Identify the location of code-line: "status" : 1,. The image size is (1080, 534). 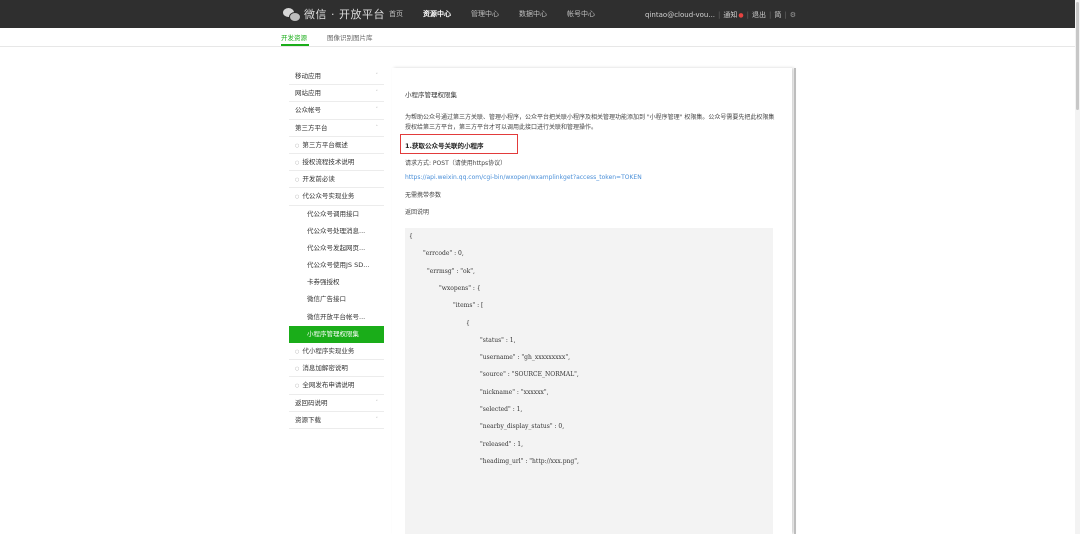
(498, 340).